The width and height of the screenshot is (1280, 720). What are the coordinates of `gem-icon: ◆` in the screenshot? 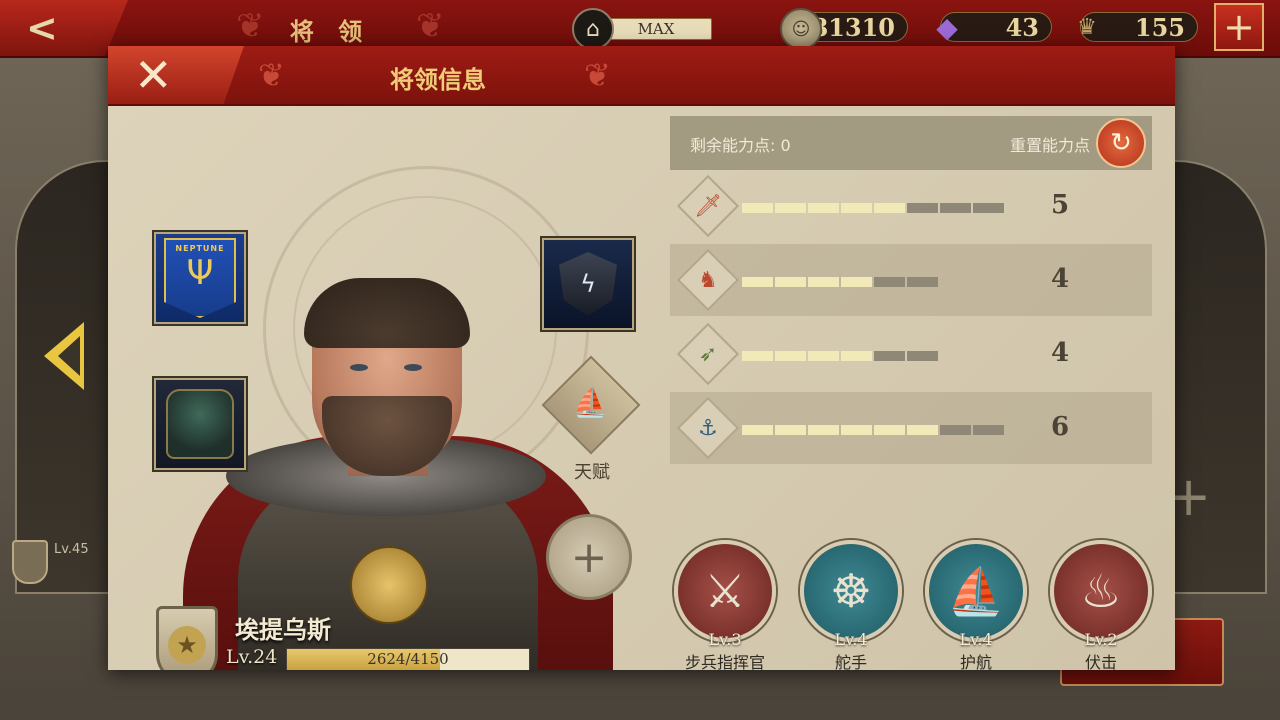 It's located at (947, 27).